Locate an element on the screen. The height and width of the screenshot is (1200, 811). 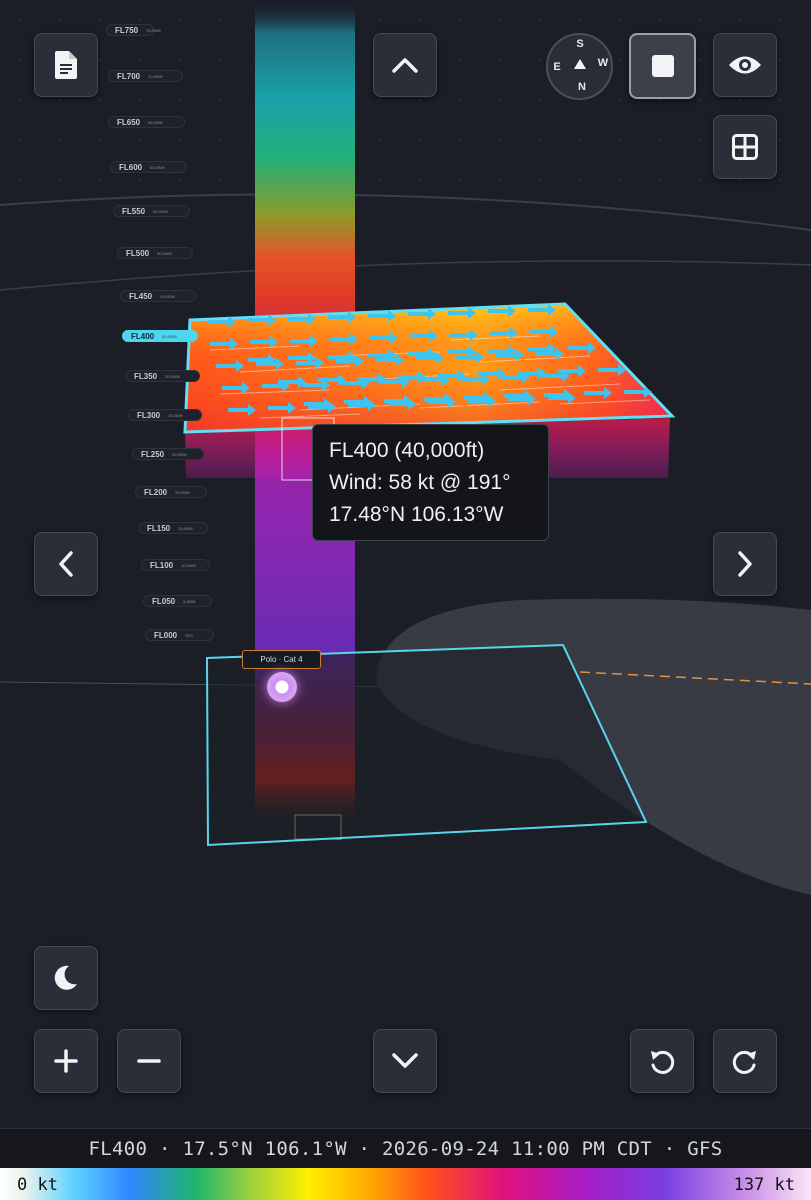
pan-left-button is located at coordinates (66, 564).